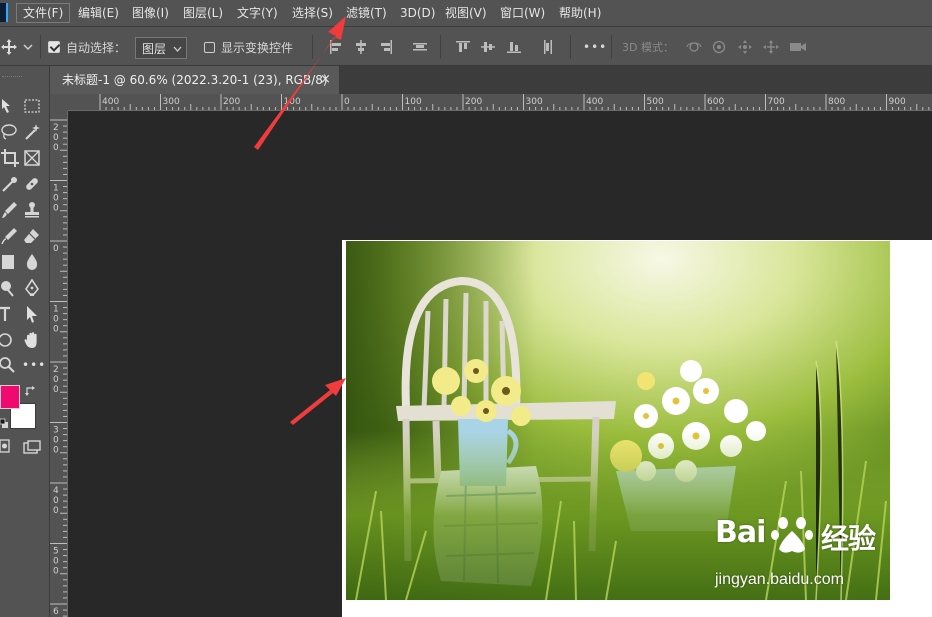 The width and height of the screenshot is (932, 617). Describe the element at coordinates (740, 532) in the screenshot. I see `watermark-brand: Bai` at that location.